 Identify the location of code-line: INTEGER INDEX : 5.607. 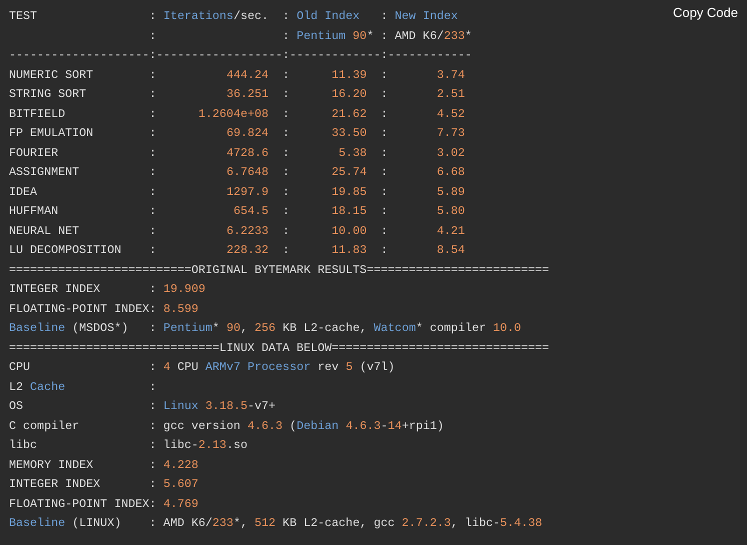
(103, 484).